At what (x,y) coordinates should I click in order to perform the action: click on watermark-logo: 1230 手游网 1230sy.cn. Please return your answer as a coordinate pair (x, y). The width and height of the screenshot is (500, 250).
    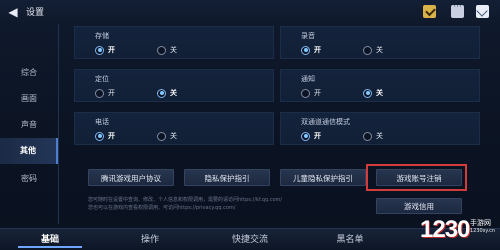
    Looking at the image, I should click on (460, 232).